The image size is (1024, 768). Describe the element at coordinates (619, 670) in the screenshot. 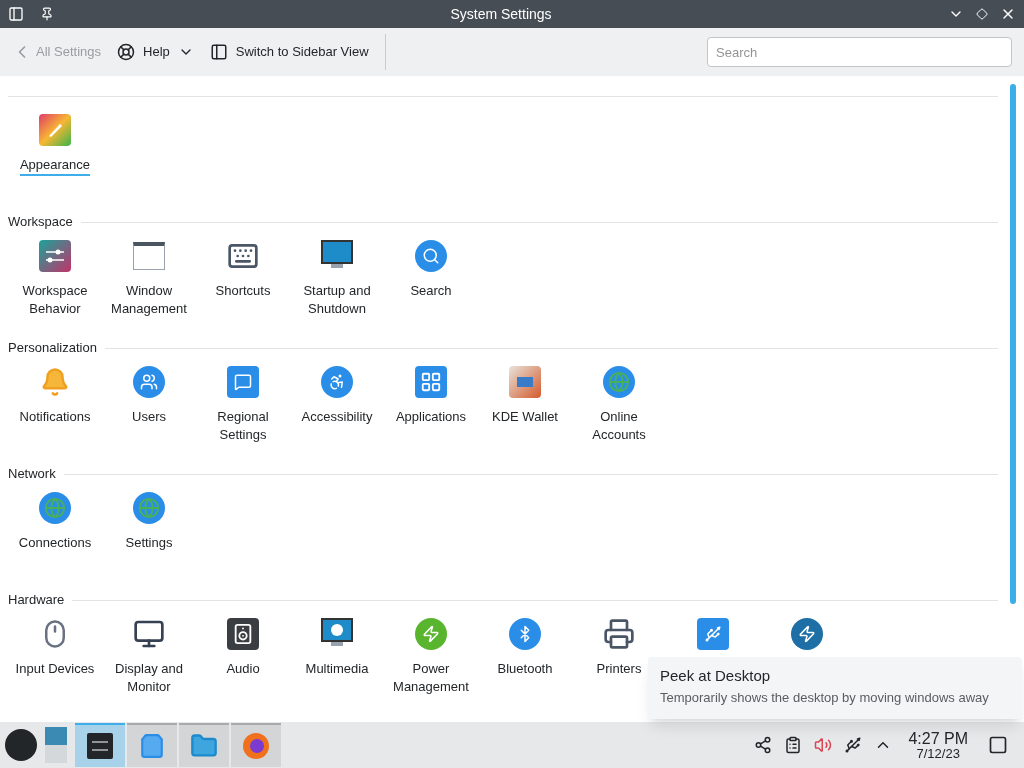

I see `category-item: Printers` at that location.